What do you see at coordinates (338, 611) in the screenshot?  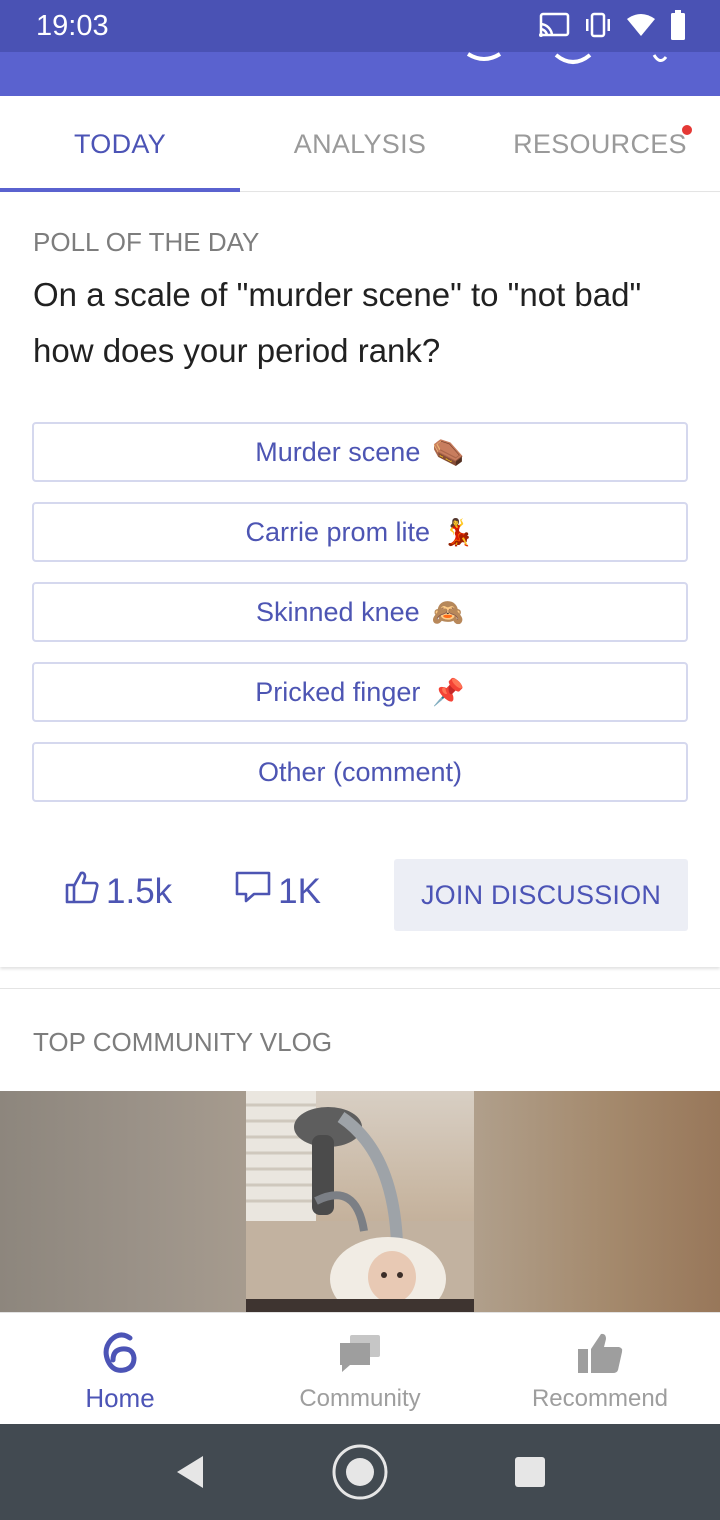 I see `poll-option-label: Skinned knee` at bounding box center [338, 611].